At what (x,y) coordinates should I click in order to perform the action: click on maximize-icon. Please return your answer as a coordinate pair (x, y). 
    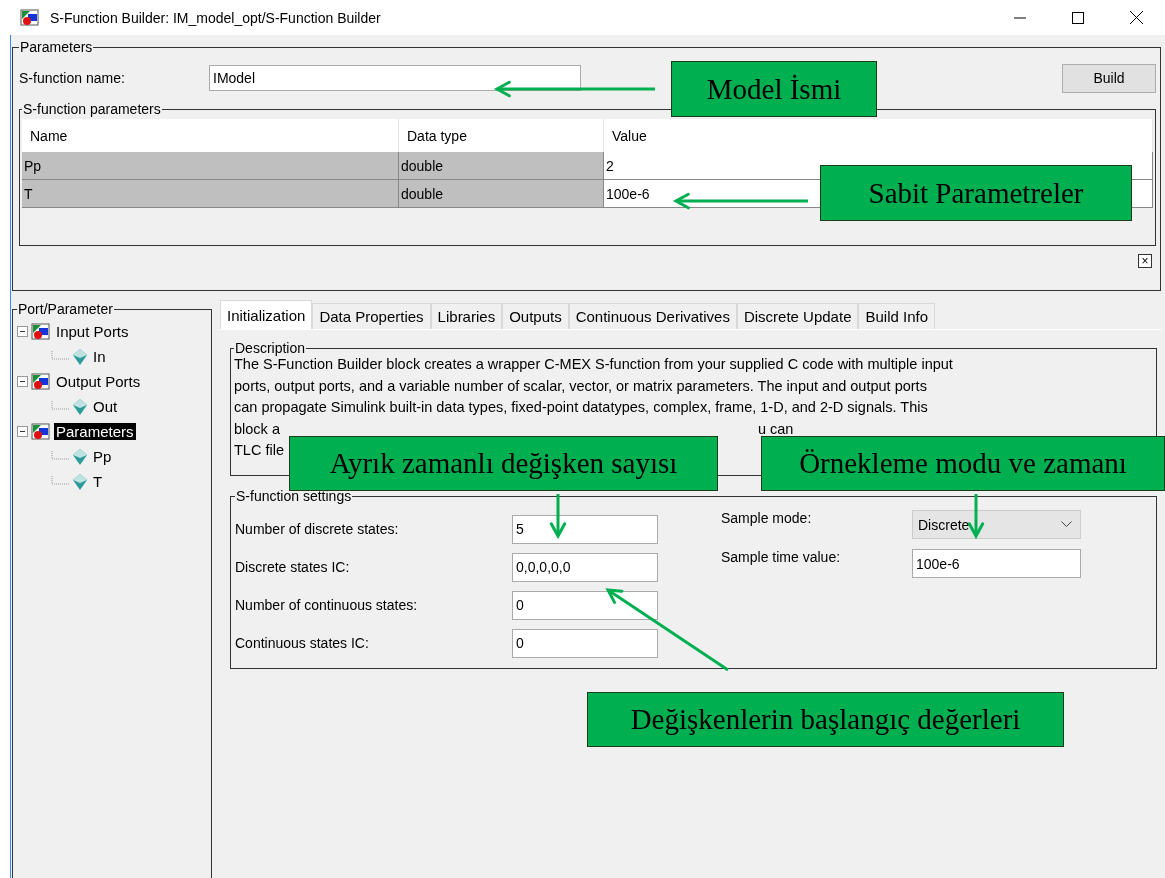
    Looking at the image, I should click on (1078, 17).